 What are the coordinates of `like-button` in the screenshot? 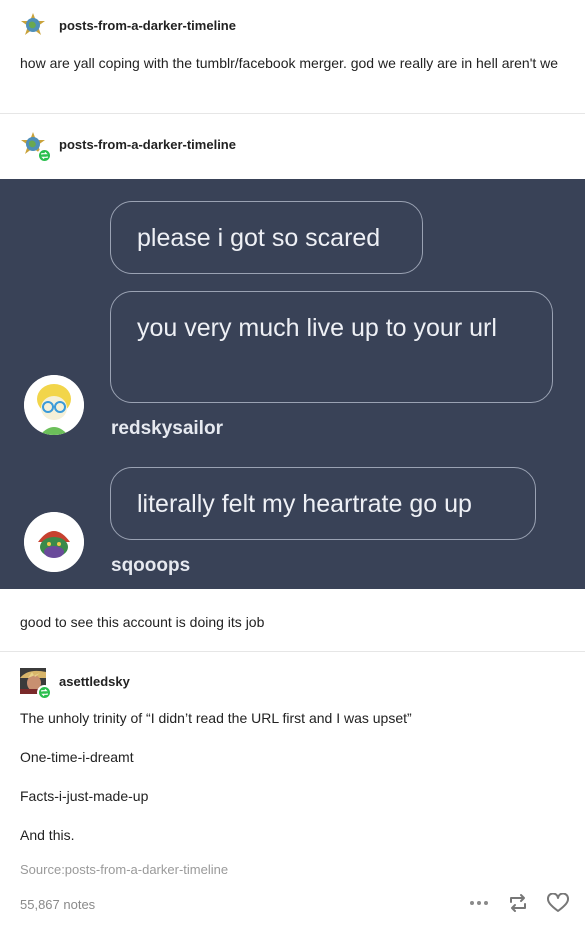 It's located at (558, 903).